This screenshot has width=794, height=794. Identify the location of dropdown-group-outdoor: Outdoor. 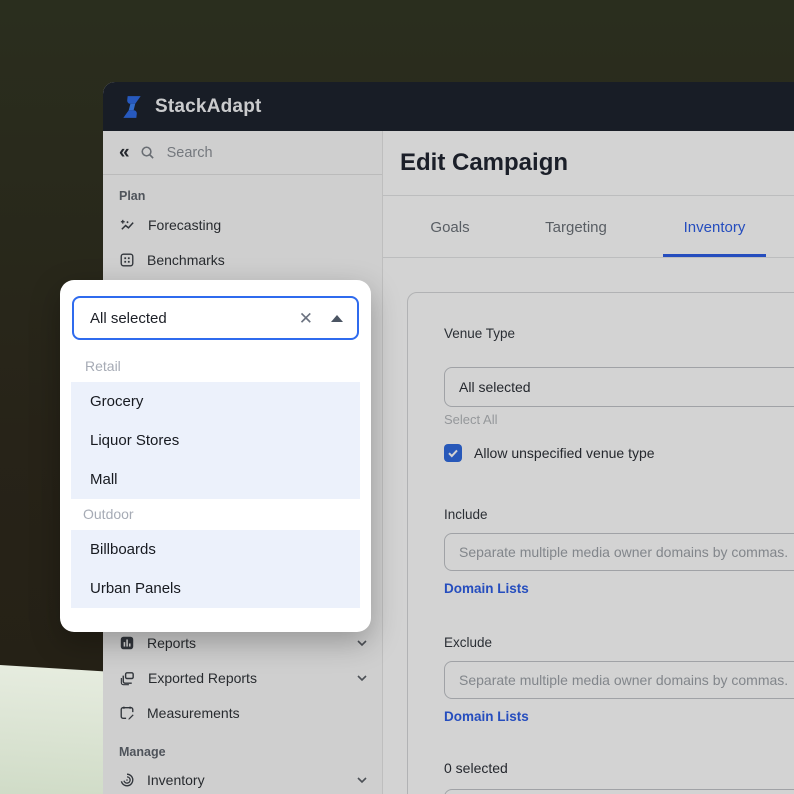
(108, 514).